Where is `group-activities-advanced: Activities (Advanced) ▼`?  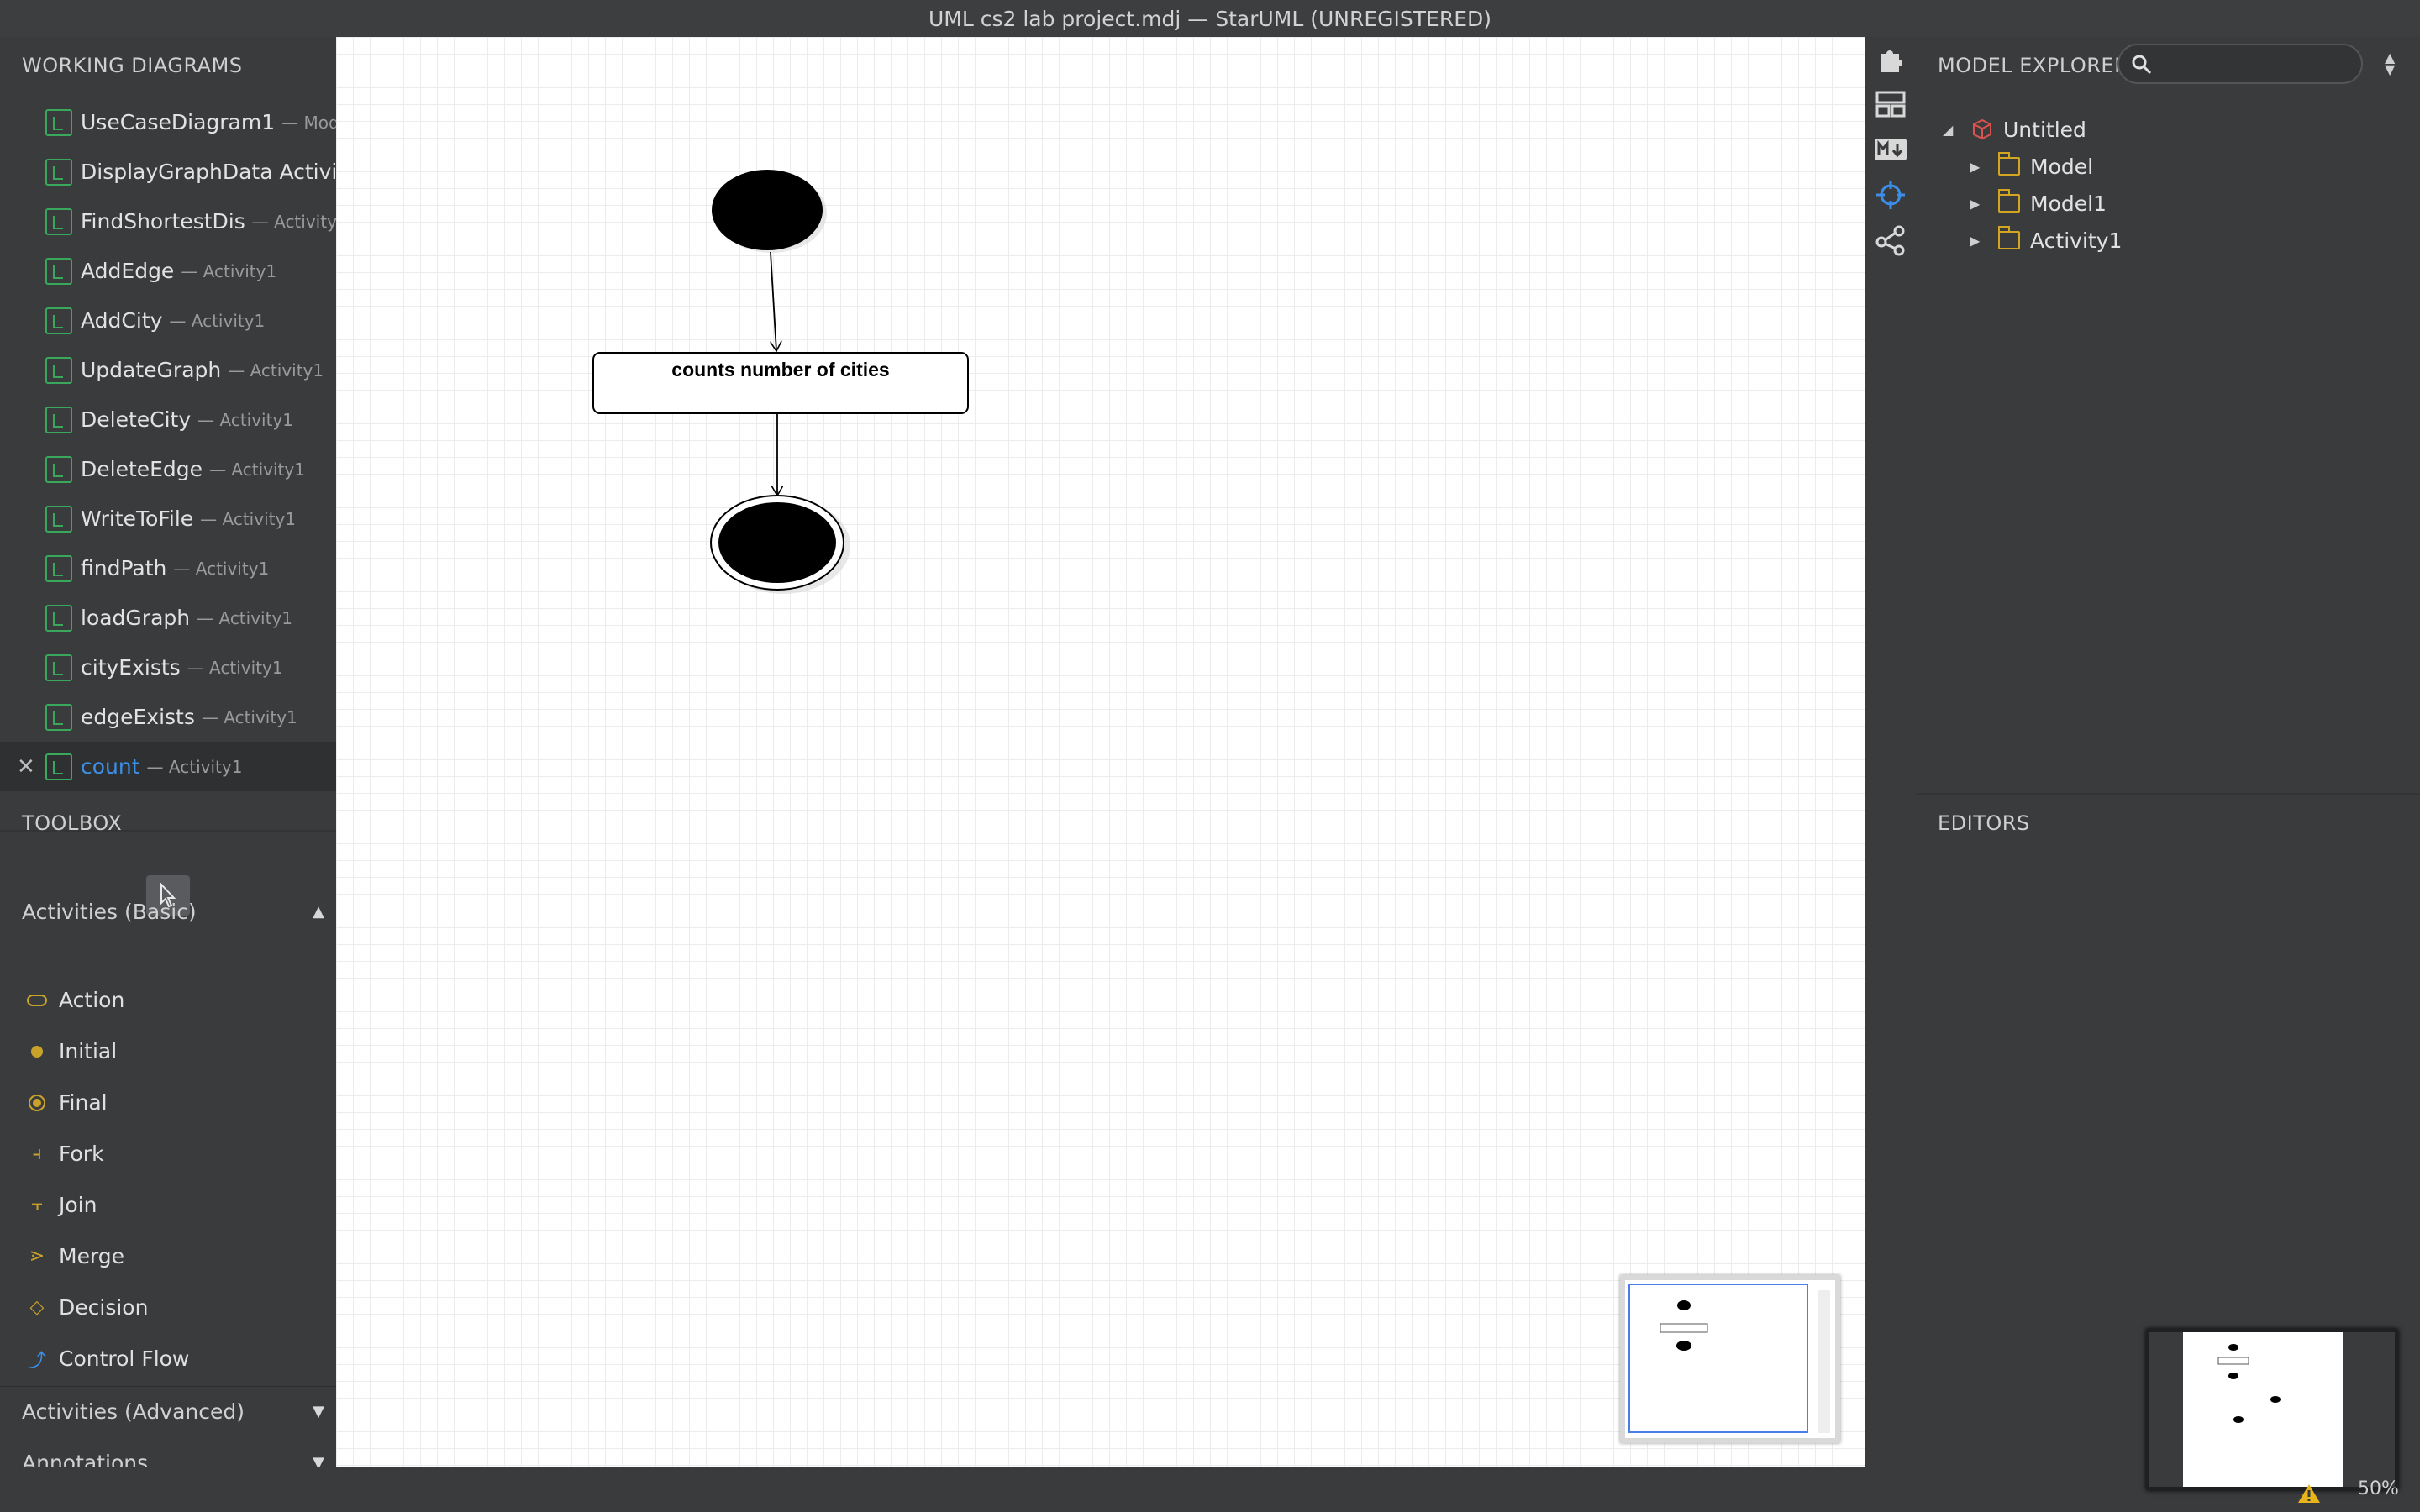 group-activities-advanced: Activities (Advanced) ▼ is located at coordinates (168, 1411).